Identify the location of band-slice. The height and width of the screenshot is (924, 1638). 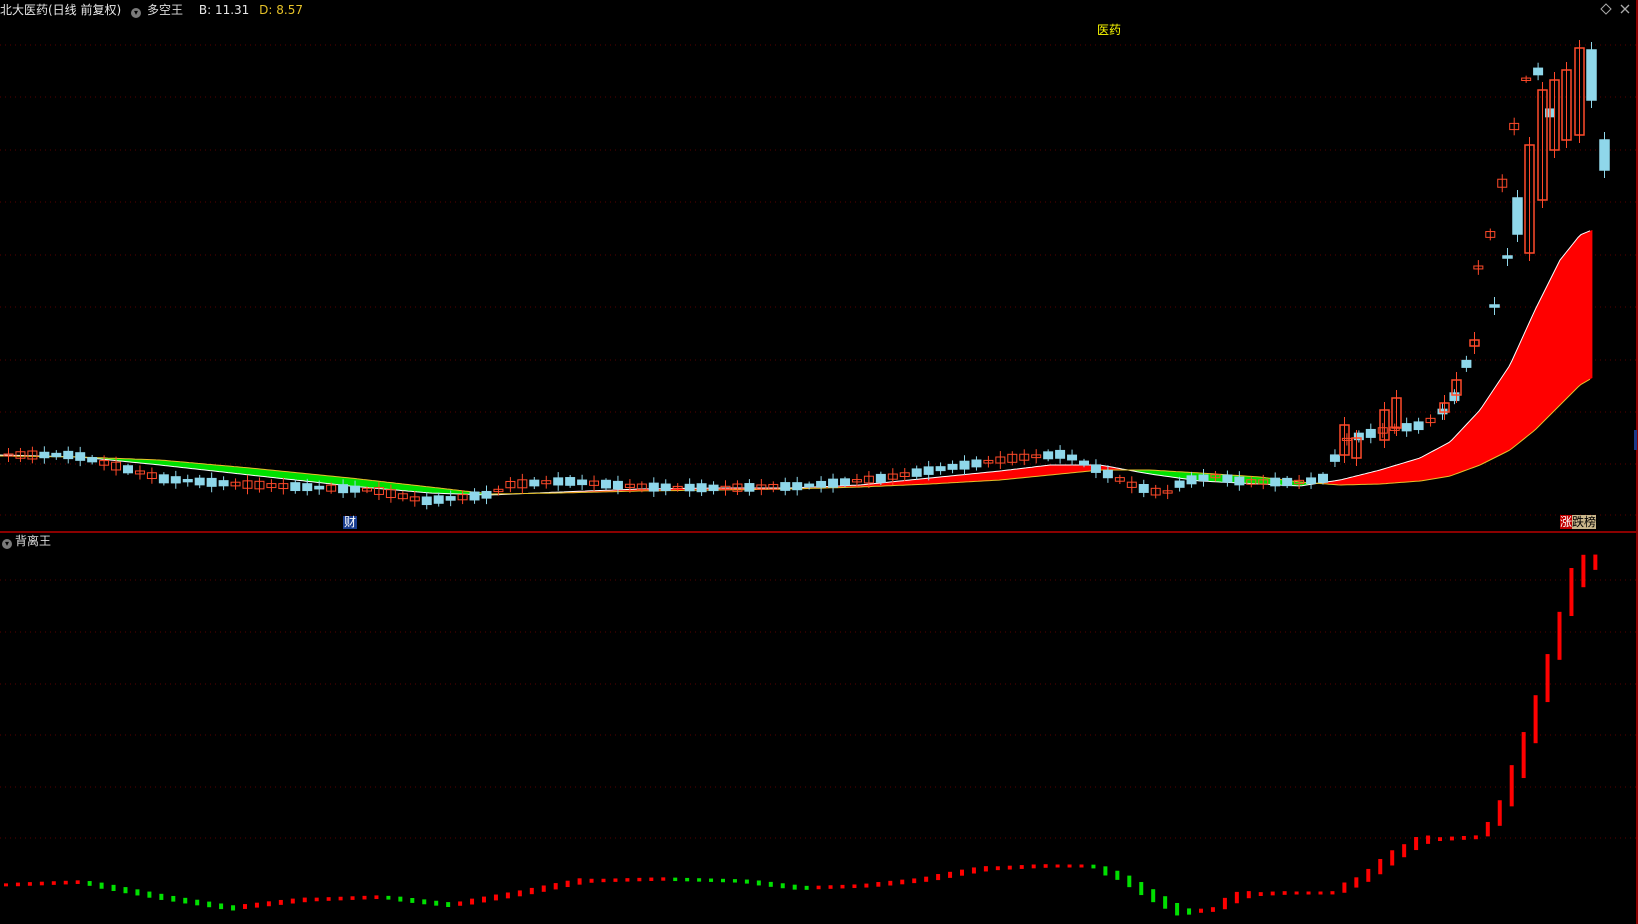
(1591, 305).